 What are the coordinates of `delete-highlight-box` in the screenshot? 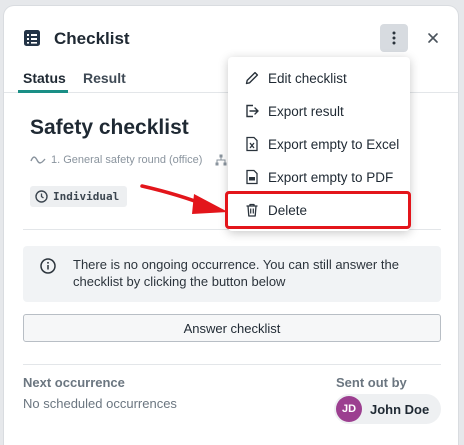 It's located at (318, 210).